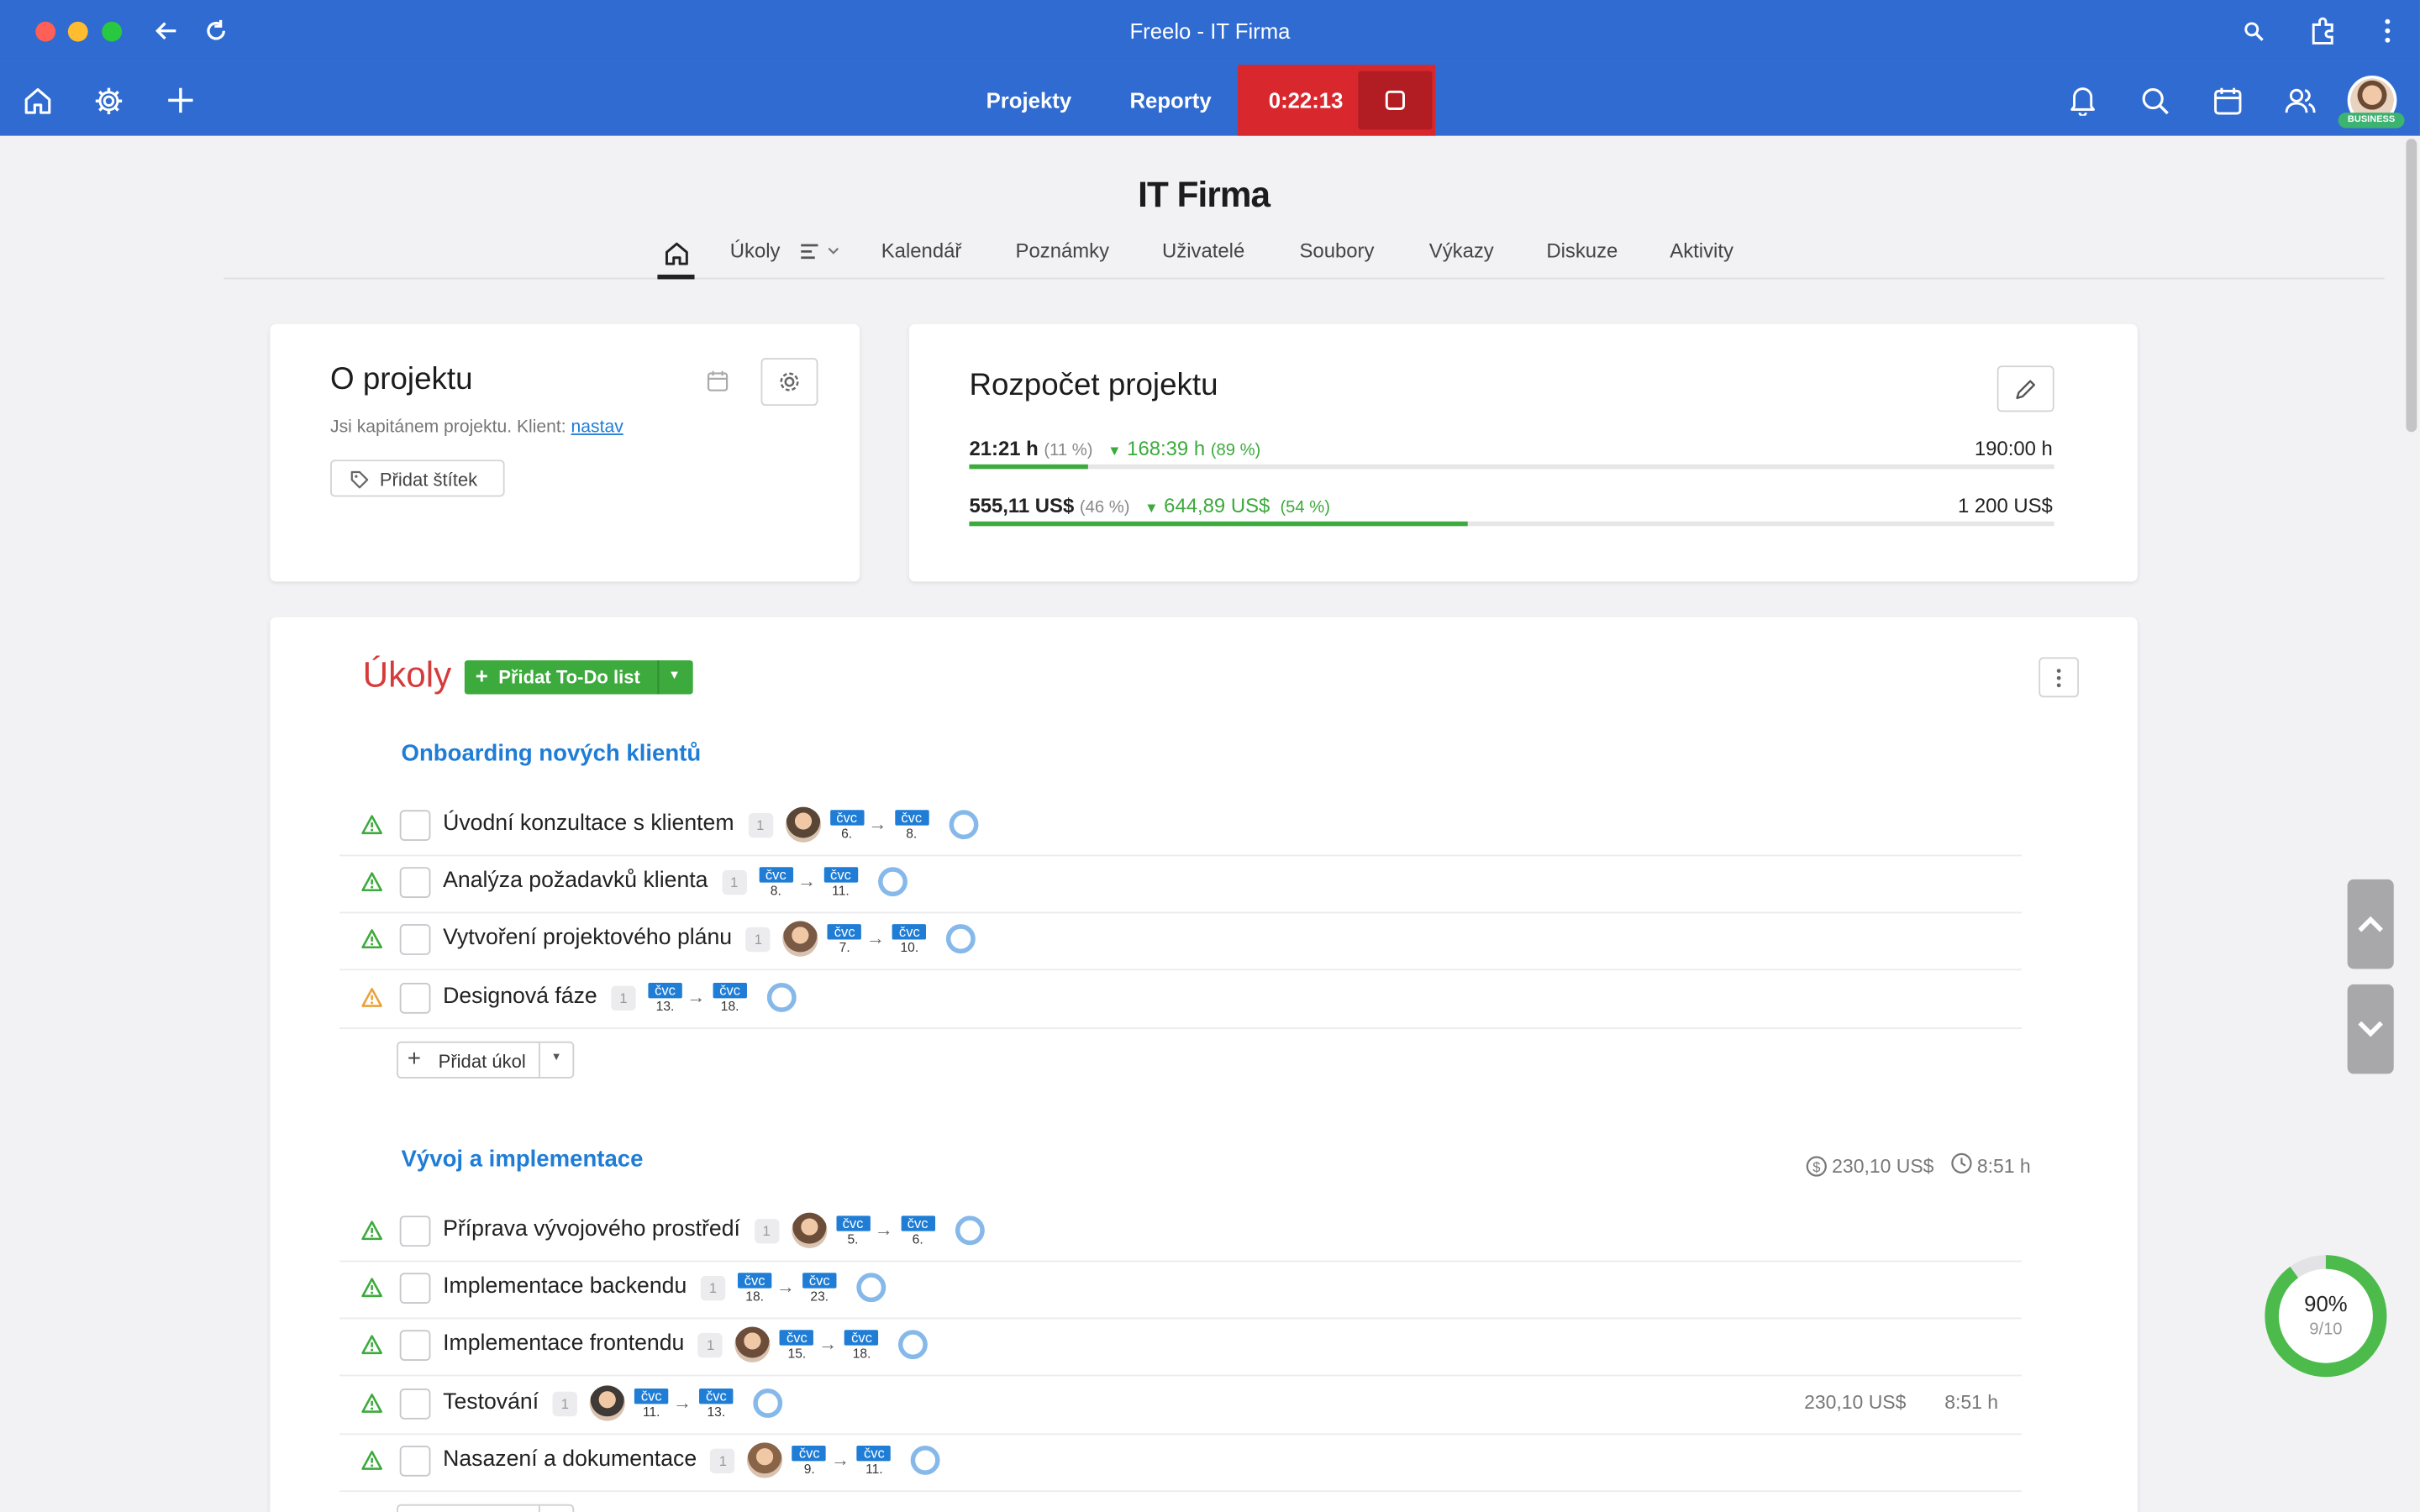 The image size is (2420, 1512). What do you see at coordinates (651, 1396) in the screenshot?
I see `date-month: čvc` at bounding box center [651, 1396].